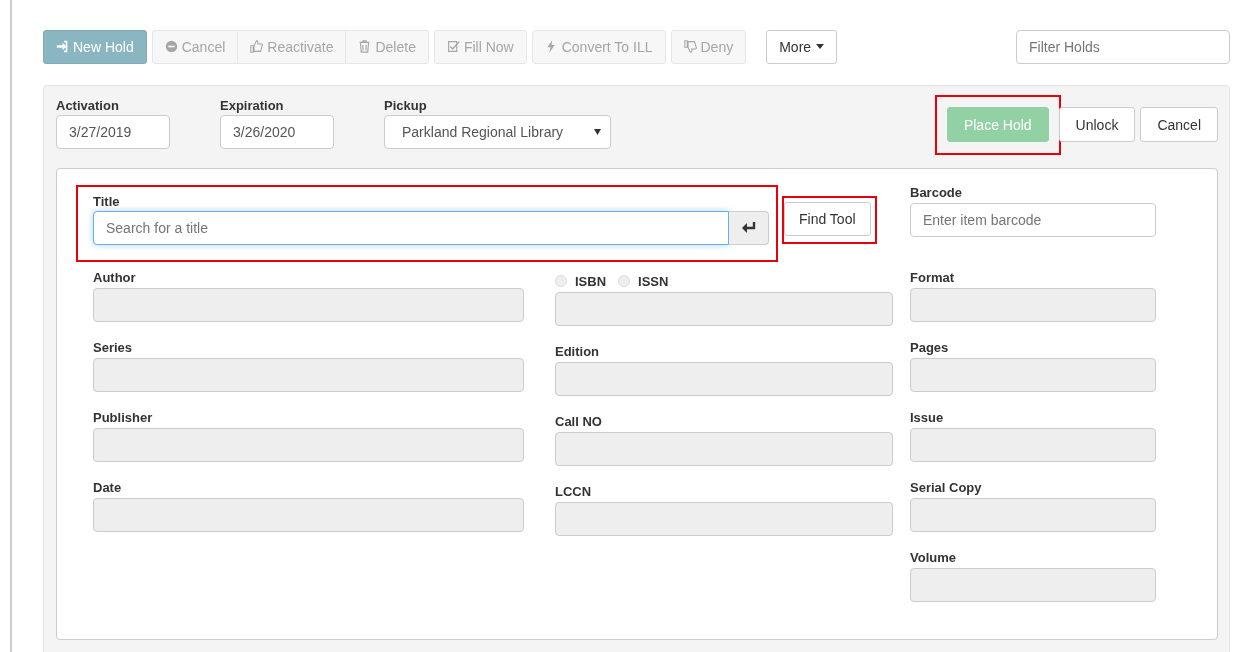  I want to click on field-label: Date, so click(108, 487).